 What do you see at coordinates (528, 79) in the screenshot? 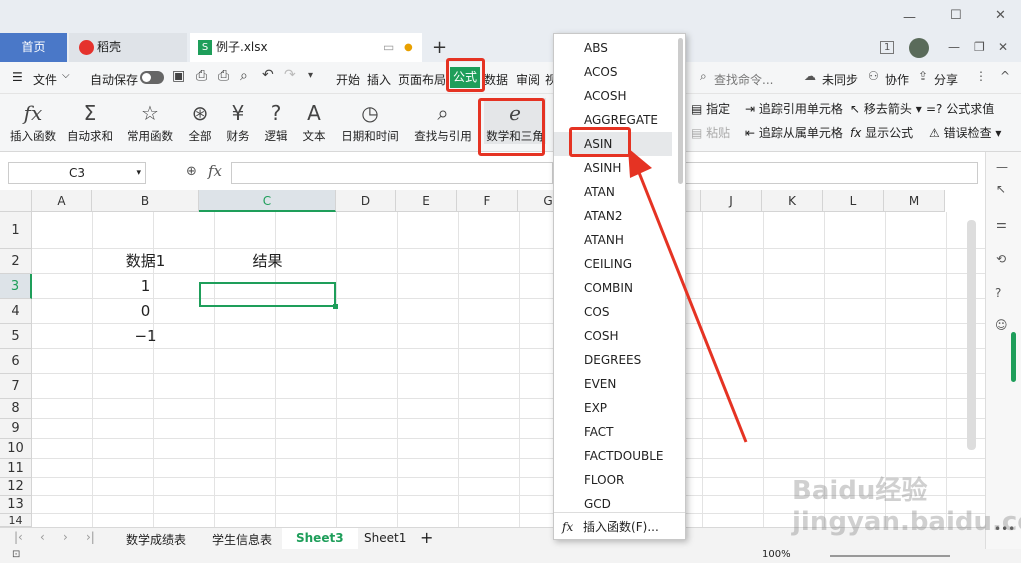
I see `menu-review: 审阅` at bounding box center [528, 79].